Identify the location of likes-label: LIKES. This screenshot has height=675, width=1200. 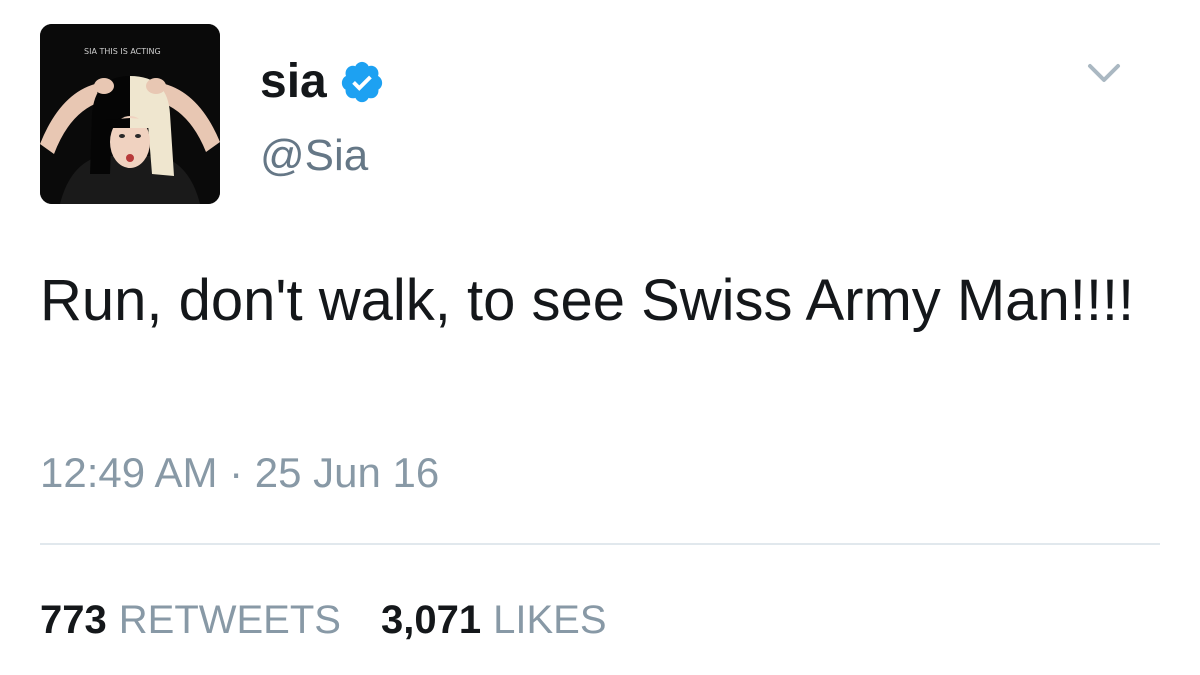
(550, 620).